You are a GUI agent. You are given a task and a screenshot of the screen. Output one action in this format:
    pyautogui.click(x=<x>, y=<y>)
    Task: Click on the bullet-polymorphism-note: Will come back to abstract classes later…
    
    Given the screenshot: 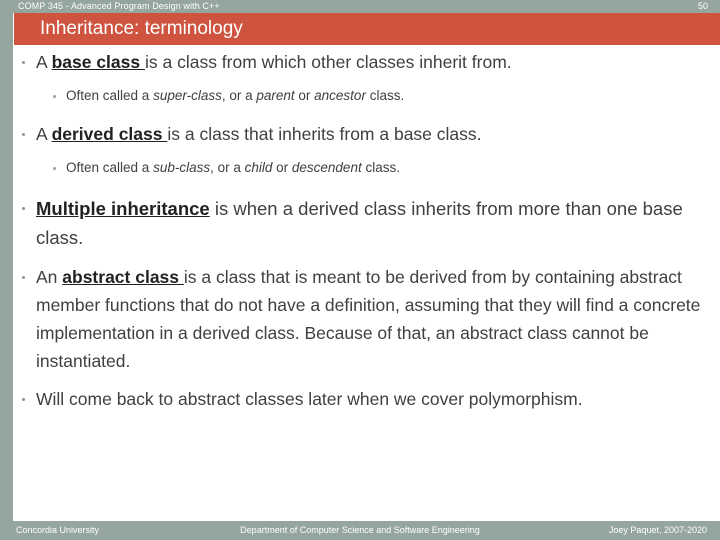 What is the action you would take?
    pyautogui.click(x=367, y=399)
    